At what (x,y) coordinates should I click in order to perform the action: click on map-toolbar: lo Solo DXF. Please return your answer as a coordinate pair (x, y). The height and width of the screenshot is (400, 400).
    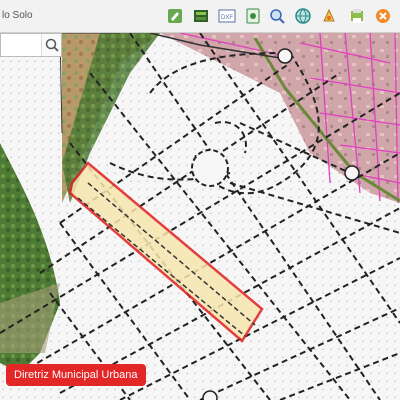
    Looking at the image, I should click on (200, 16).